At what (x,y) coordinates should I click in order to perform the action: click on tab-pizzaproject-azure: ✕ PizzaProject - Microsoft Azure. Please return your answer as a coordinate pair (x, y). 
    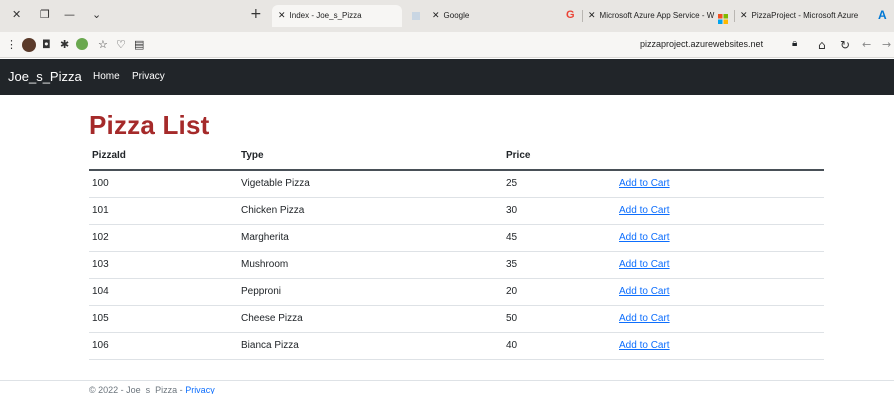
    Looking at the image, I should click on (805, 16).